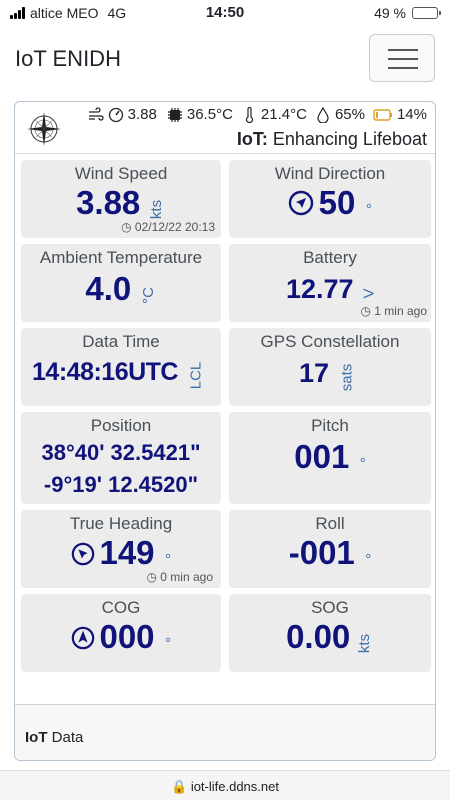  What do you see at coordinates (382, 114) in the screenshot?
I see `battery-low-icon` at bounding box center [382, 114].